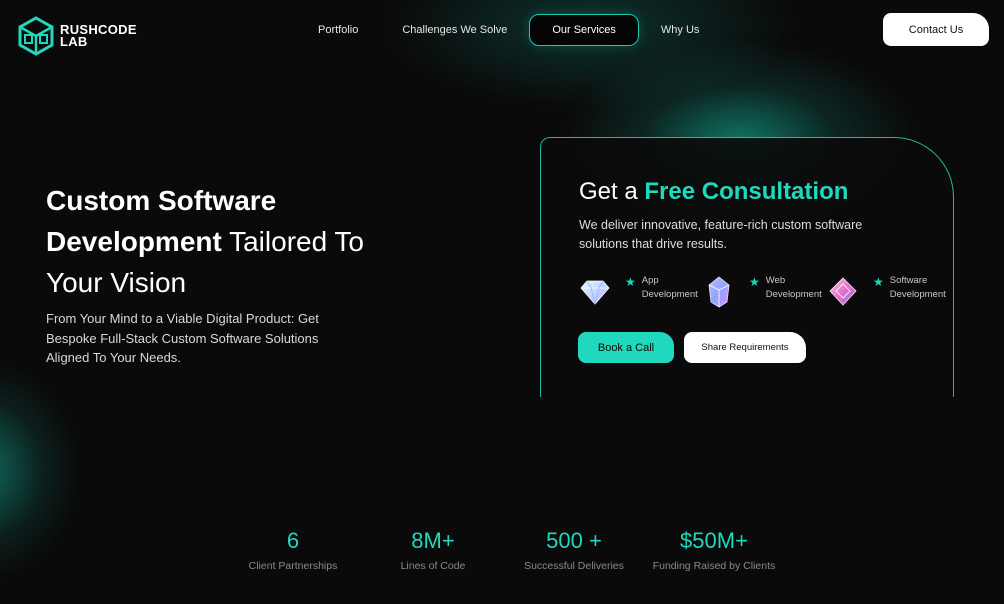  Describe the element at coordinates (908, 280) in the screenshot. I see `service-label-line1: Software` at that location.